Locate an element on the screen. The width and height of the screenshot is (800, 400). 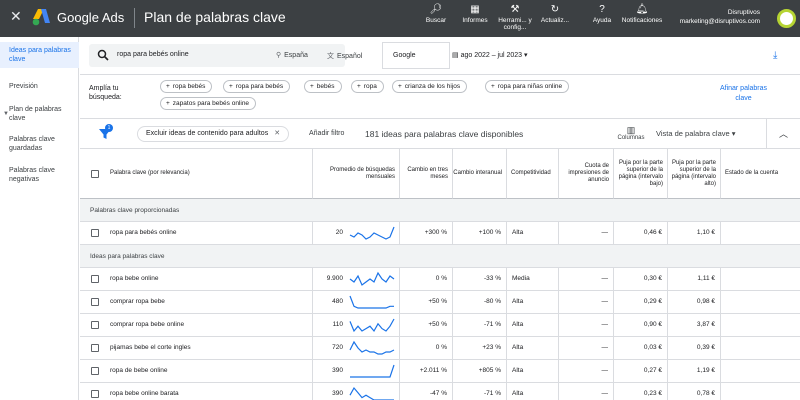
bid-high-cell-text: 1,19 € is located at coordinates (705, 370).